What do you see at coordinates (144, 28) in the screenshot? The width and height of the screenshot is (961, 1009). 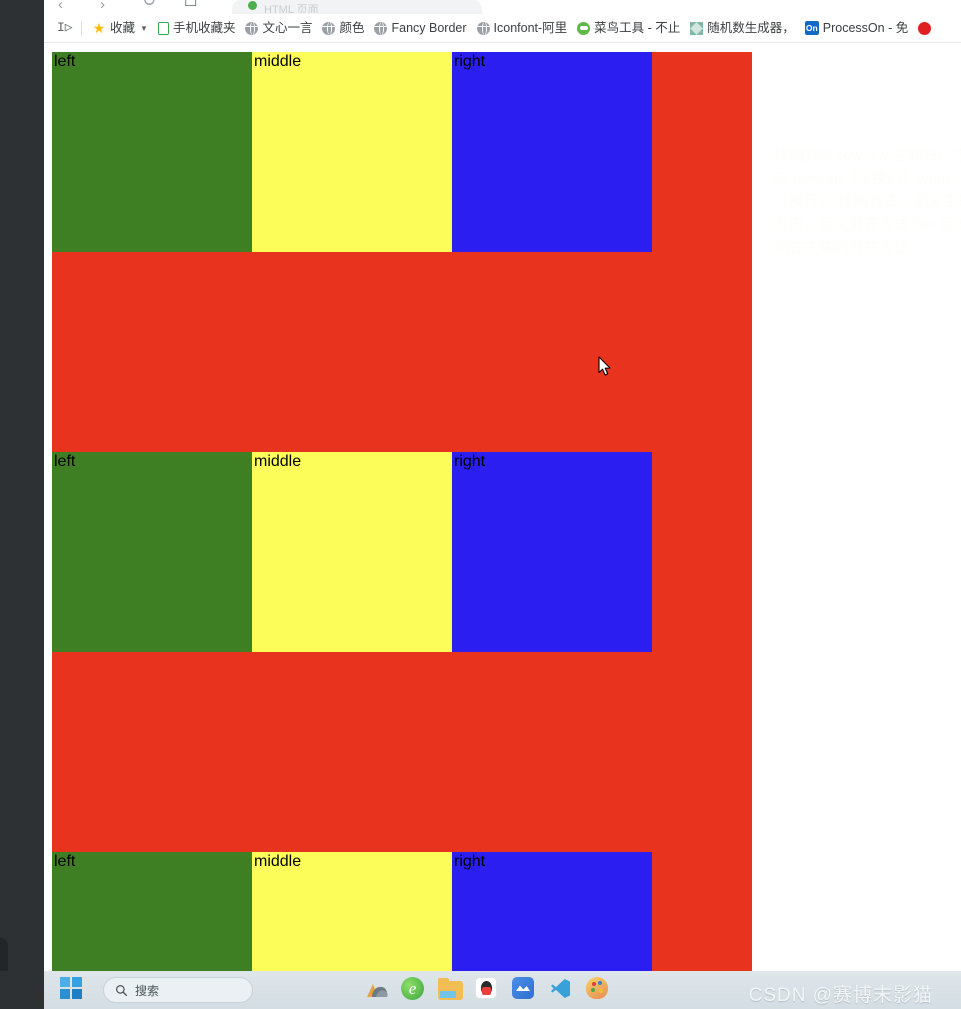 I see `chevron-down-icon: ▼` at bounding box center [144, 28].